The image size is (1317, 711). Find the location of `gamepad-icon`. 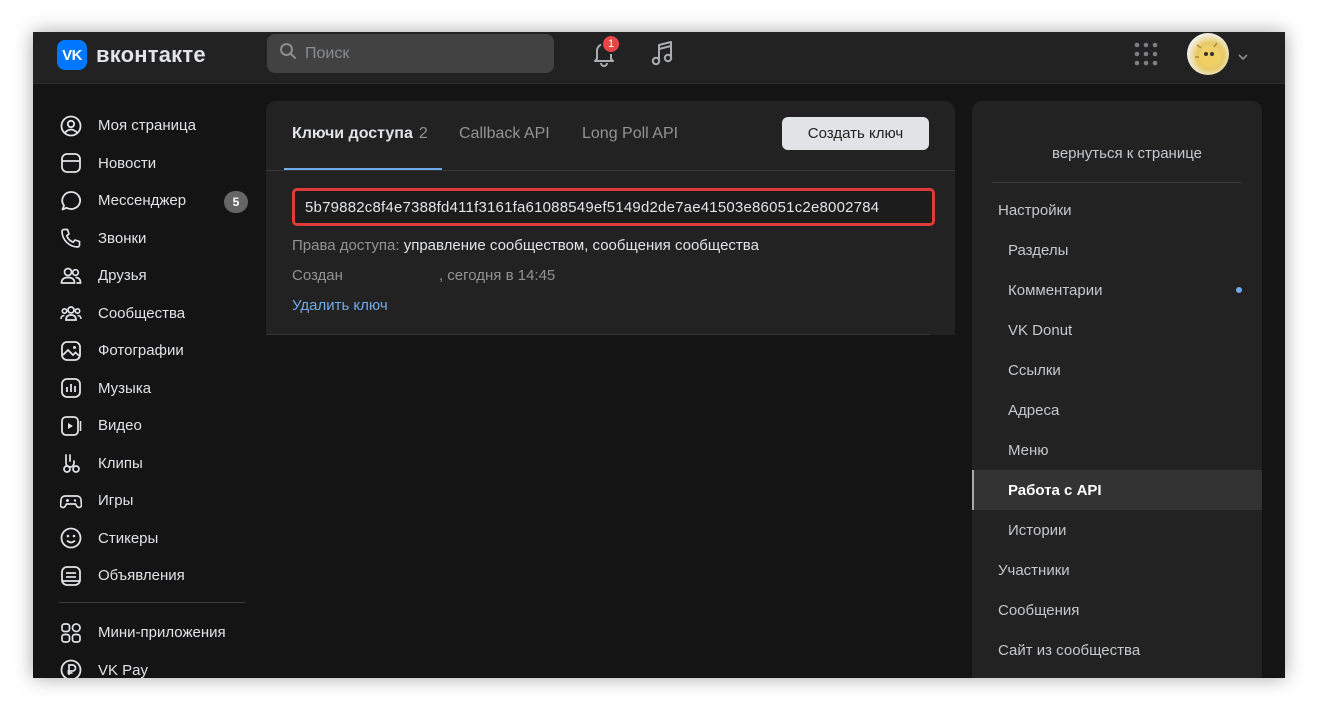

gamepad-icon is located at coordinates (71, 501).